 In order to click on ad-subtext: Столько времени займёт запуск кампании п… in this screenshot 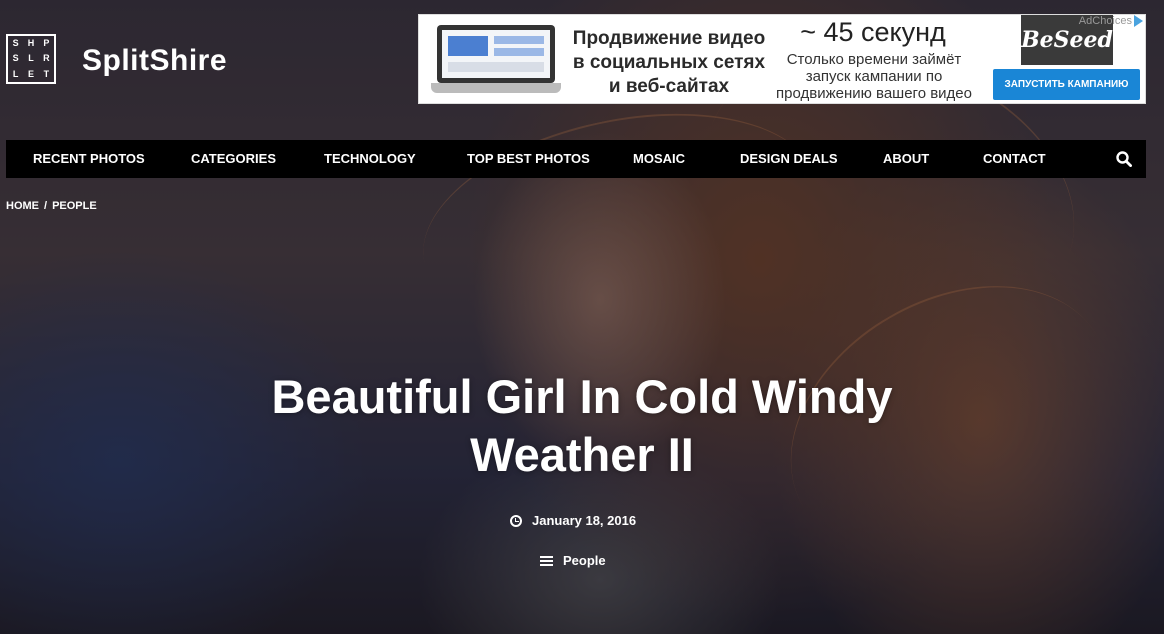, I will do `click(874, 76)`.